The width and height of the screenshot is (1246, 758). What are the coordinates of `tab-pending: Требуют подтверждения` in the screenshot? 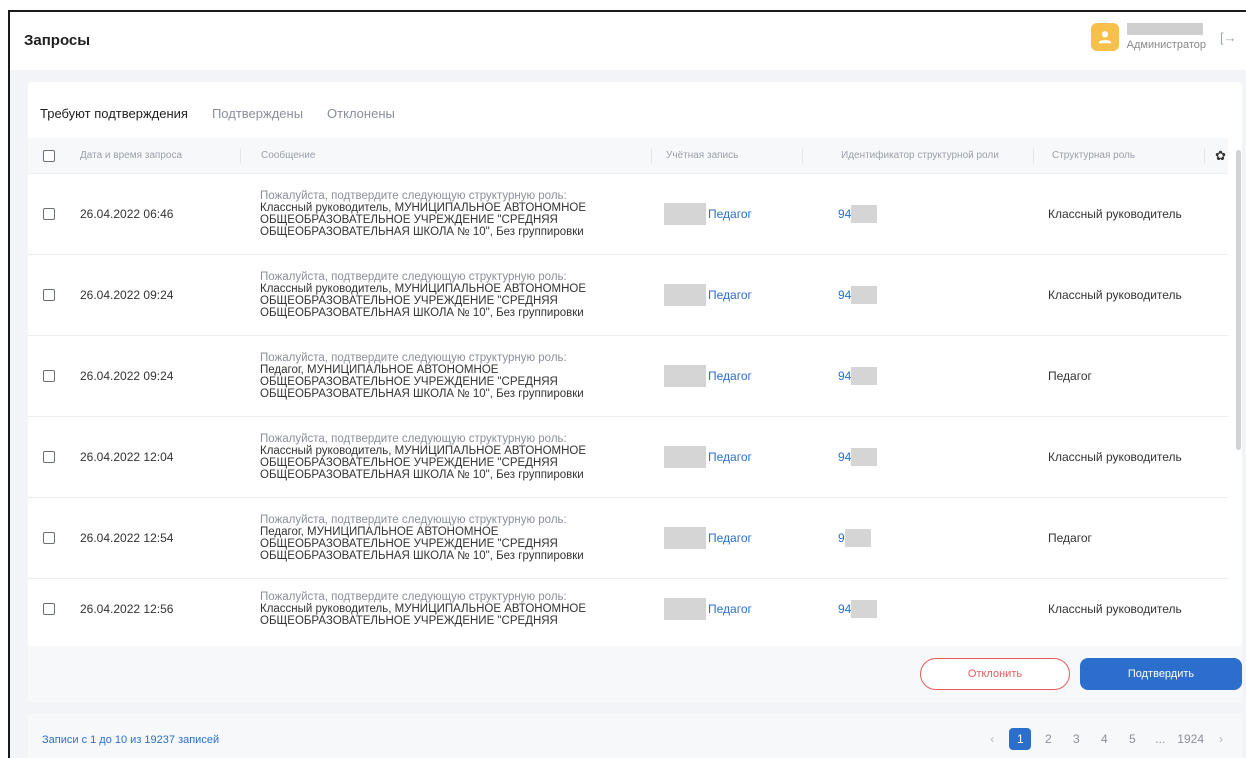 It's located at (114, 116).